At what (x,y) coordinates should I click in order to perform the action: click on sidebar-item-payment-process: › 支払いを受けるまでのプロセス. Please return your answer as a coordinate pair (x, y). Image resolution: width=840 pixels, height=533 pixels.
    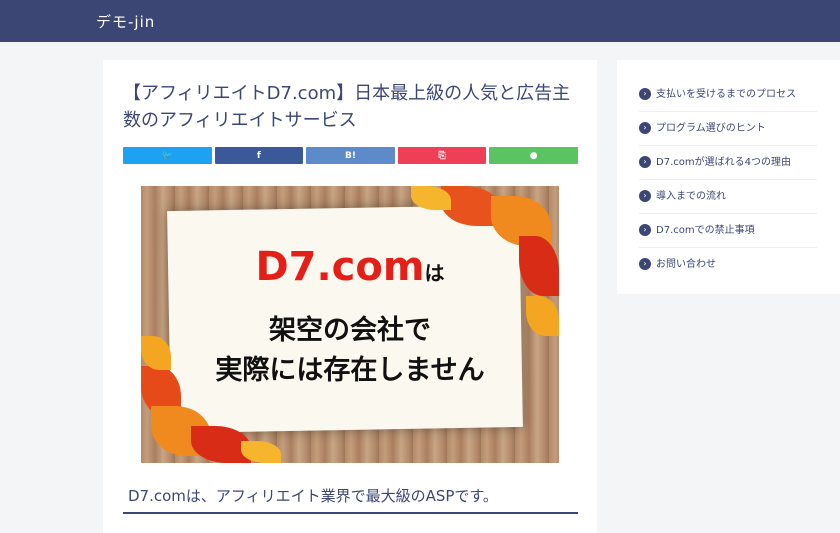
    Looking at the image, I should click on (728, 95).